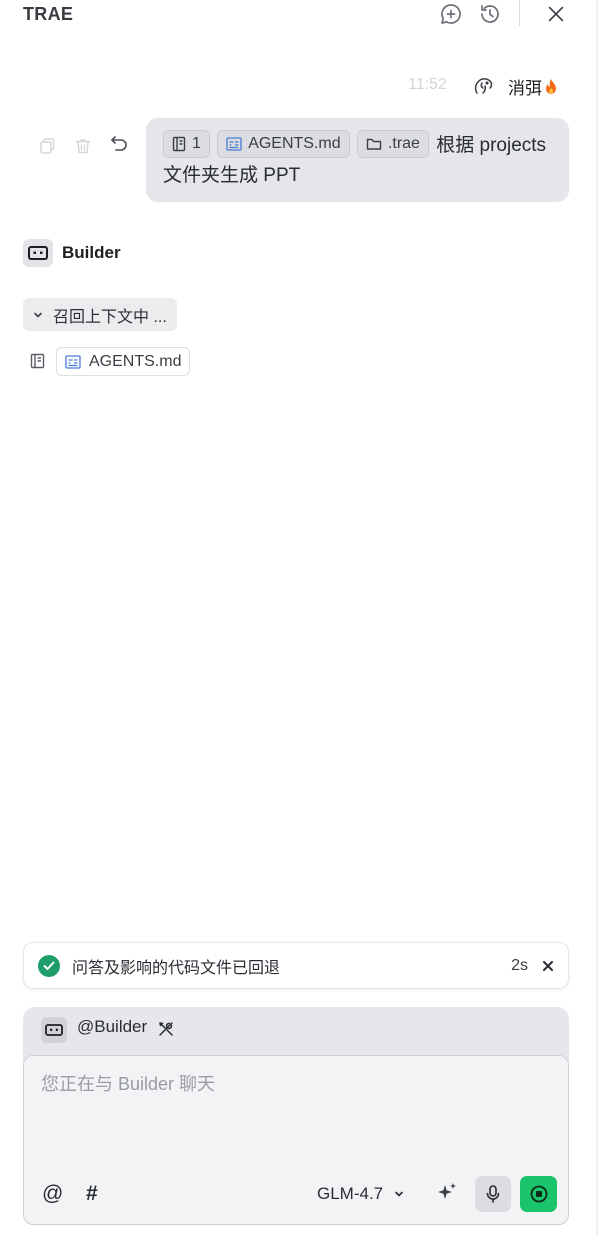 Image resolution: width=598 pixels, height=1235 pixels. Describe the element at coordinates (350, 1193) in the screenshot. I see `model-name: GLM-4.7` at that location.